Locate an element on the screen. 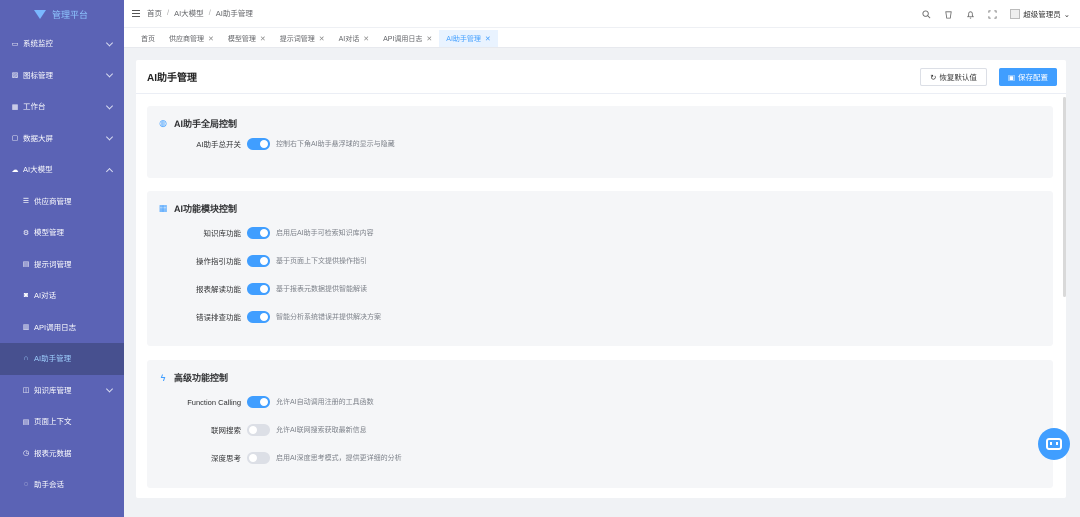  page-icon: ▤ is located at coordinates (26, 422).